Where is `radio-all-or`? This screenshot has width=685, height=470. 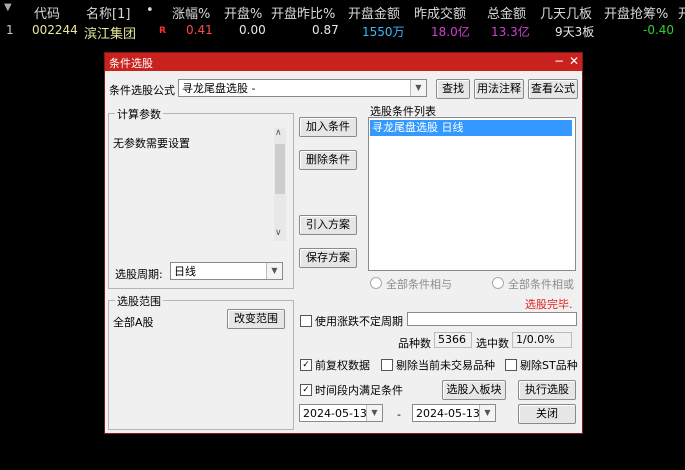 radio-all-or is located at coordinates (498, 283).